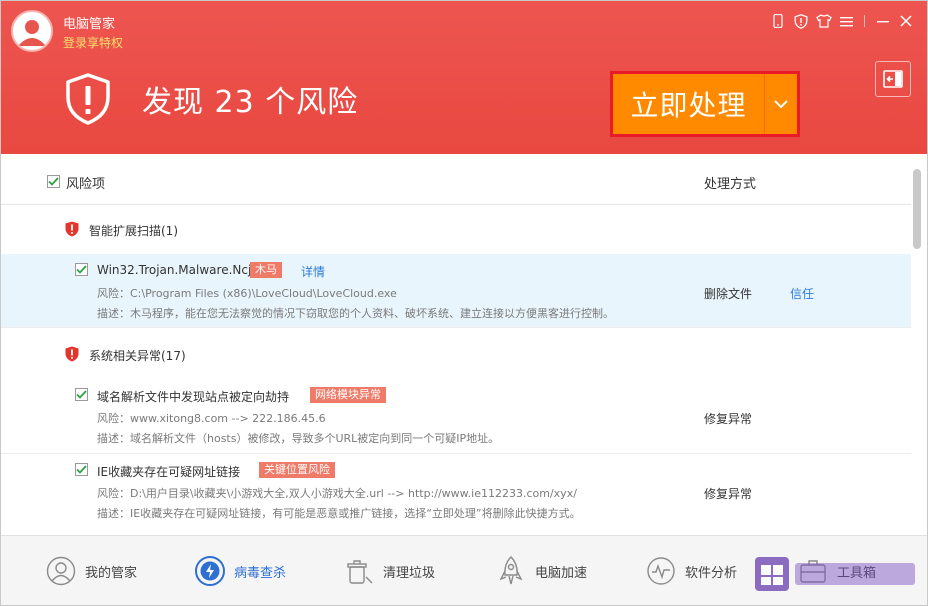 The height and width of the screenshot is (606, 928). Describe the element at coordinates (409, 571) in the screenshot. I see `nav-label: 清理垃圾` at that location.